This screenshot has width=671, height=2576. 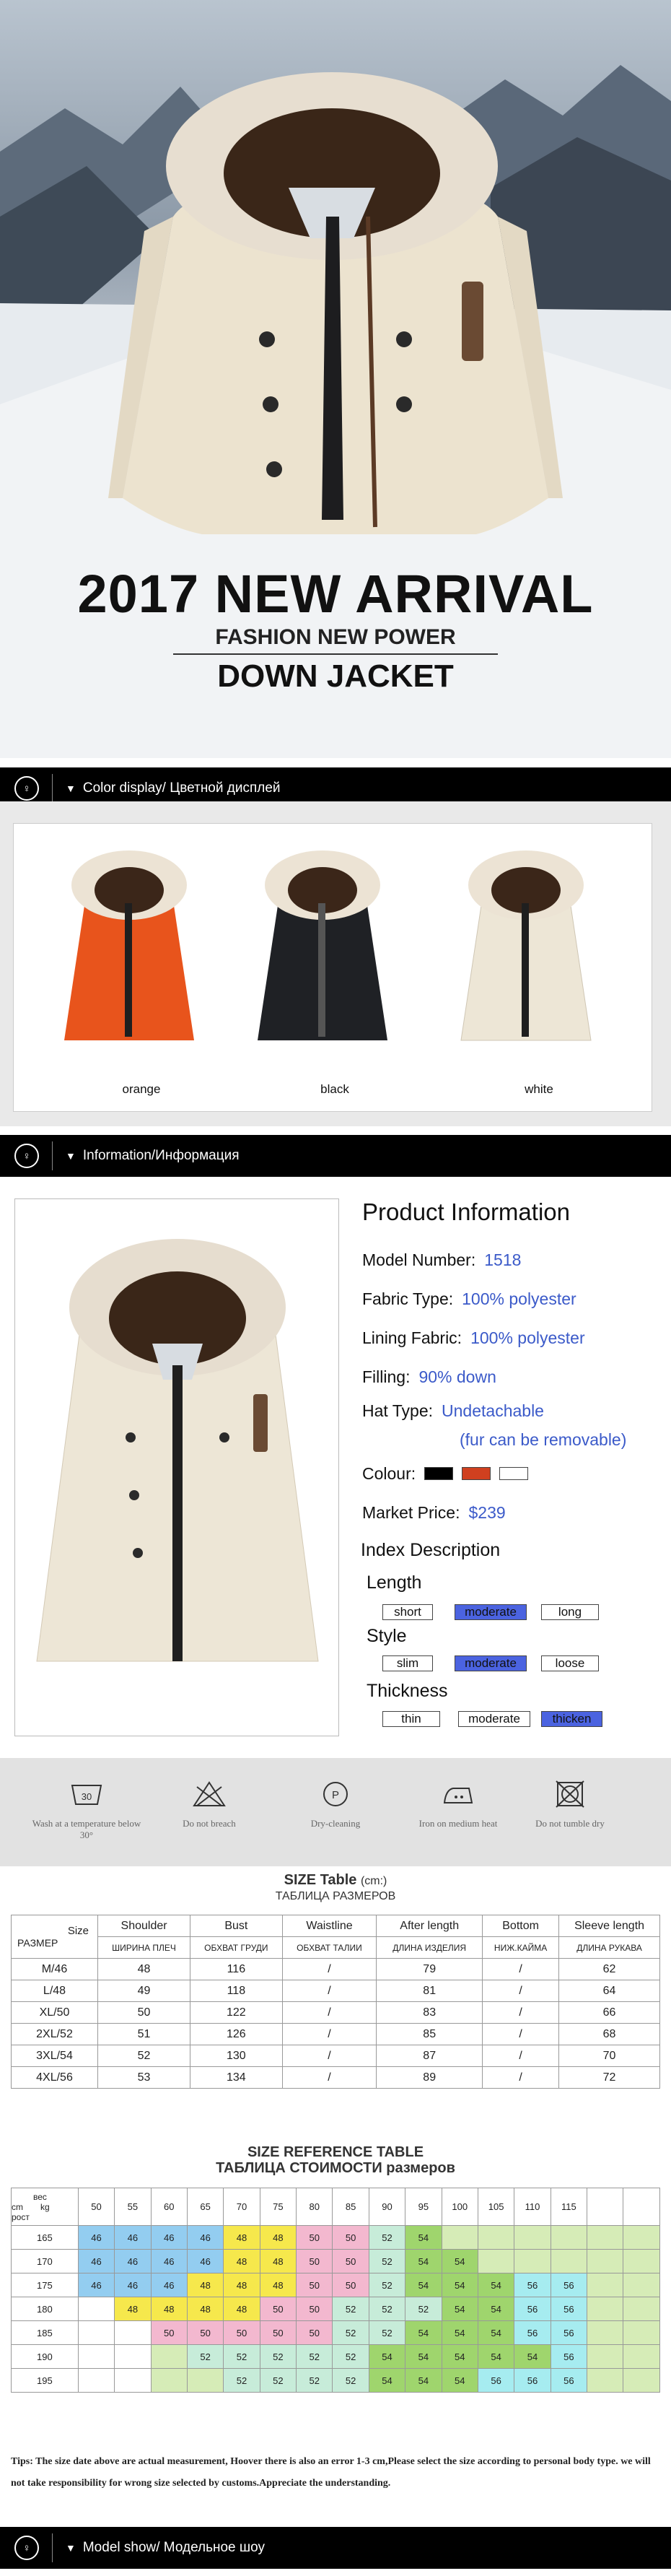 I want to click on dry-clean-icon: P, so click(x=335, y=1794).